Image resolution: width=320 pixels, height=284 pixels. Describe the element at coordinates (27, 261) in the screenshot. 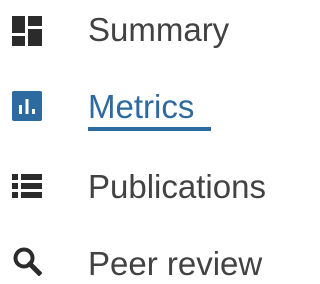

I see `search-icon` at that location.